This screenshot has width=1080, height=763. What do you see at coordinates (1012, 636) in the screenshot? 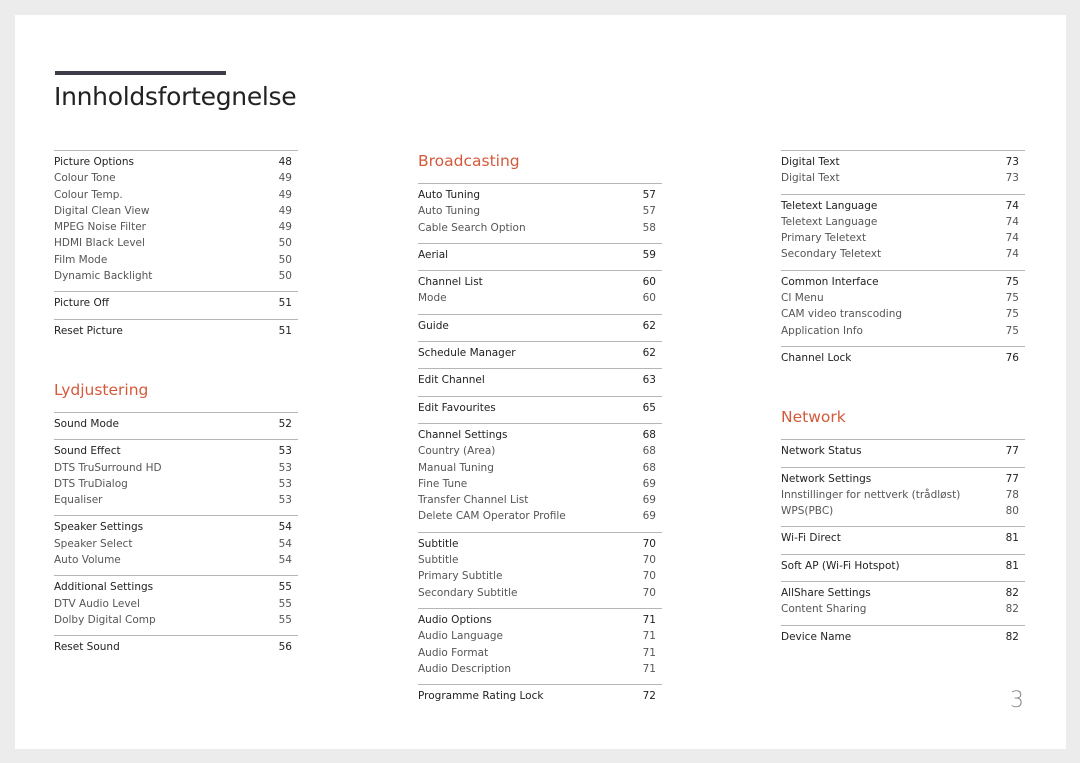
I see `toc-entry-page: 82` at bounding box center [1012, 636].